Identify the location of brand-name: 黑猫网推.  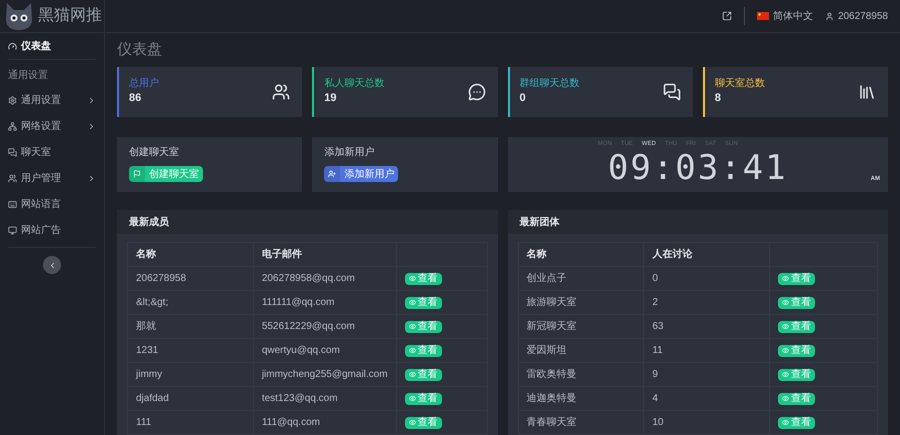
(70, 16).